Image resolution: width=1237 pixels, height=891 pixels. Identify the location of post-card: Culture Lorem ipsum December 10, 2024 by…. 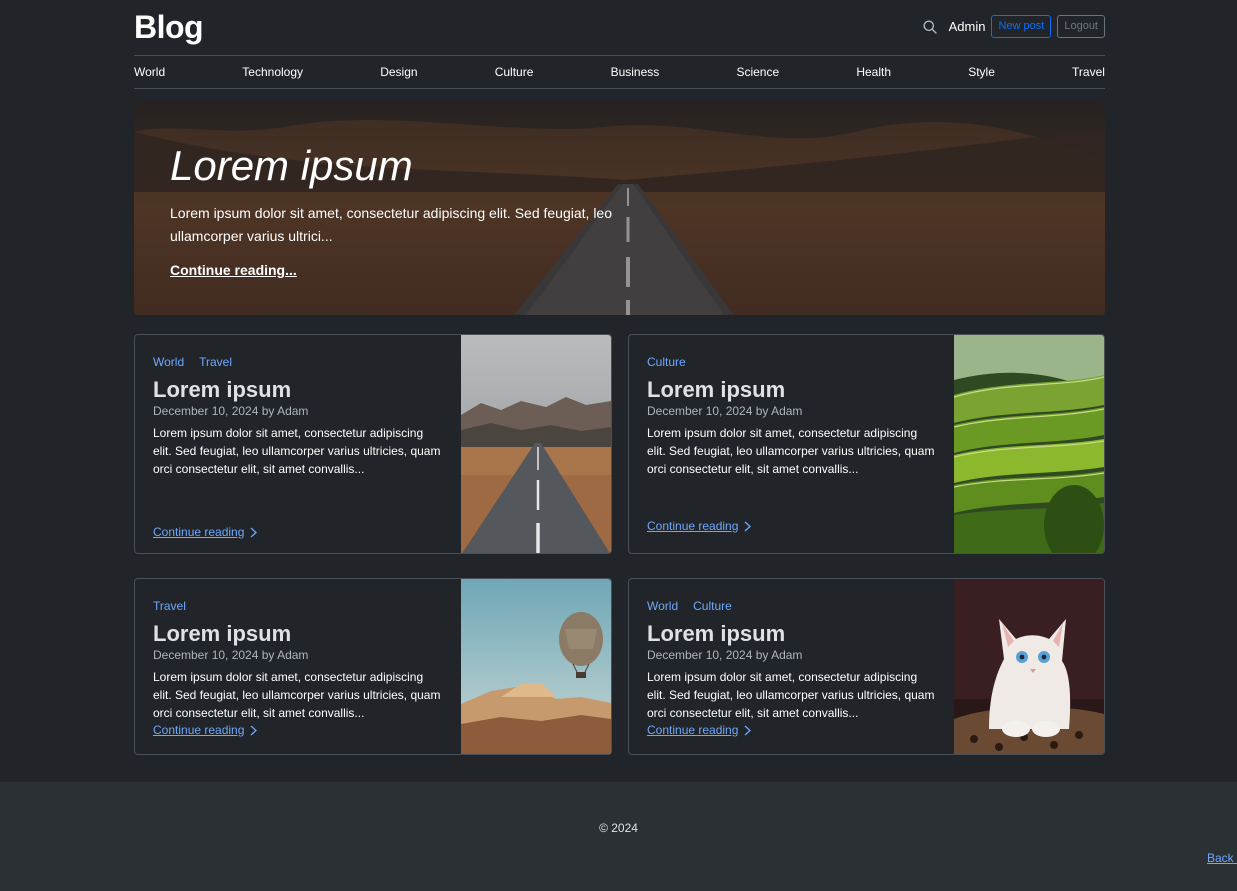
(866, 444).